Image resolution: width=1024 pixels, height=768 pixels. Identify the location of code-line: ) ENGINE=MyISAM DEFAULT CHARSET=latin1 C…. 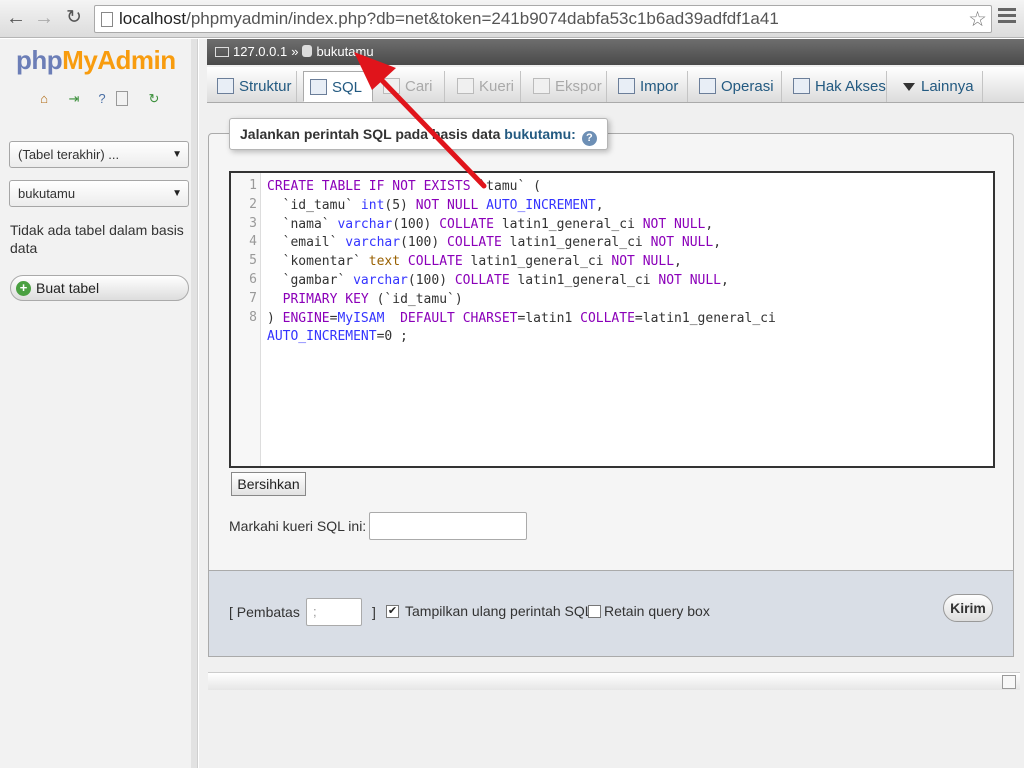
(521, 318).